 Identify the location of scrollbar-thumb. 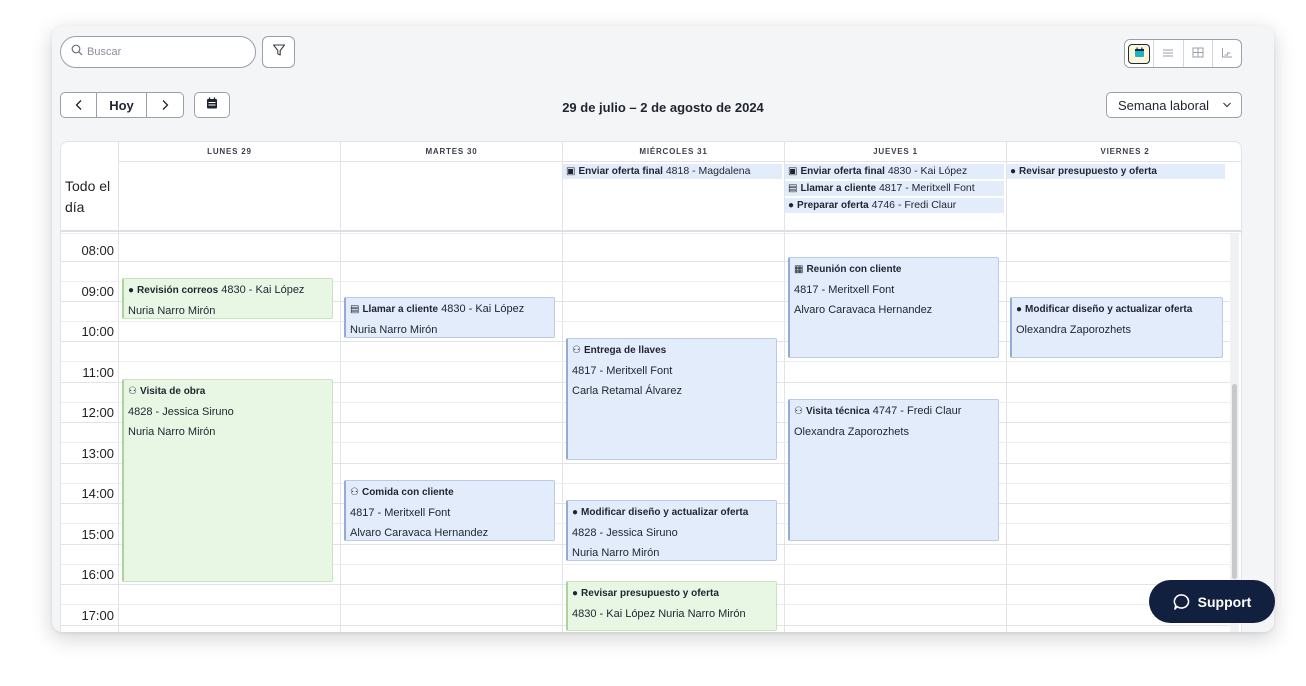
(1234, 481).